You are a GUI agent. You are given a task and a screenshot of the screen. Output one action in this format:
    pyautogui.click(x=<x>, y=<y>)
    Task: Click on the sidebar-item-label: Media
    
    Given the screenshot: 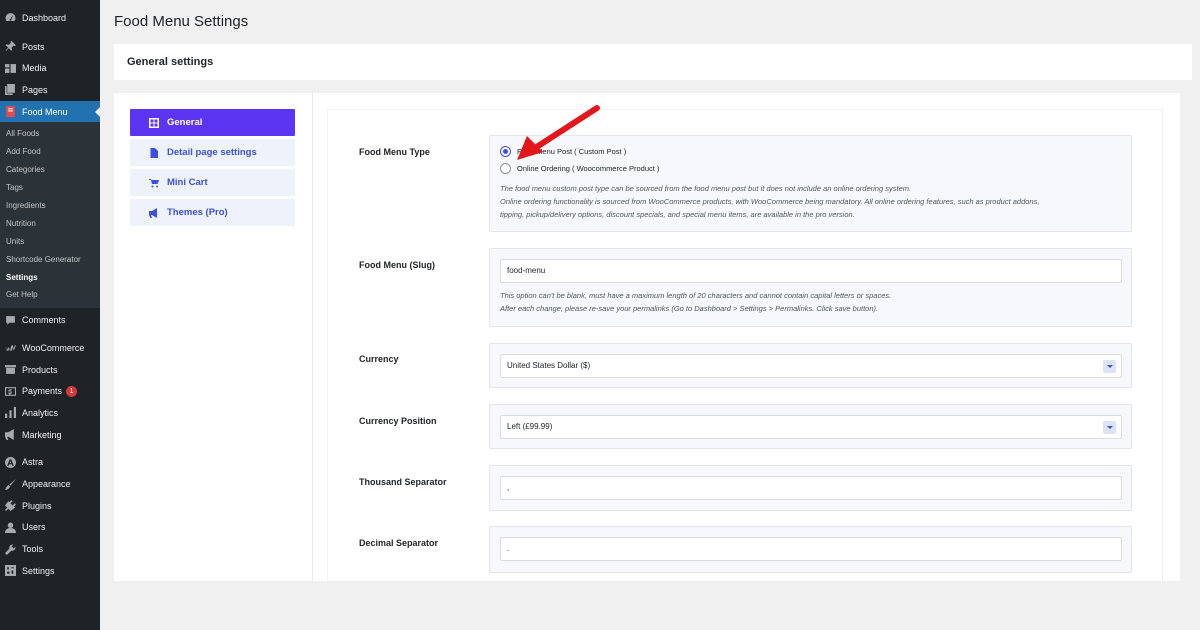 What is the action you would take?
    pyautogui.click(x=34, y=68)
    